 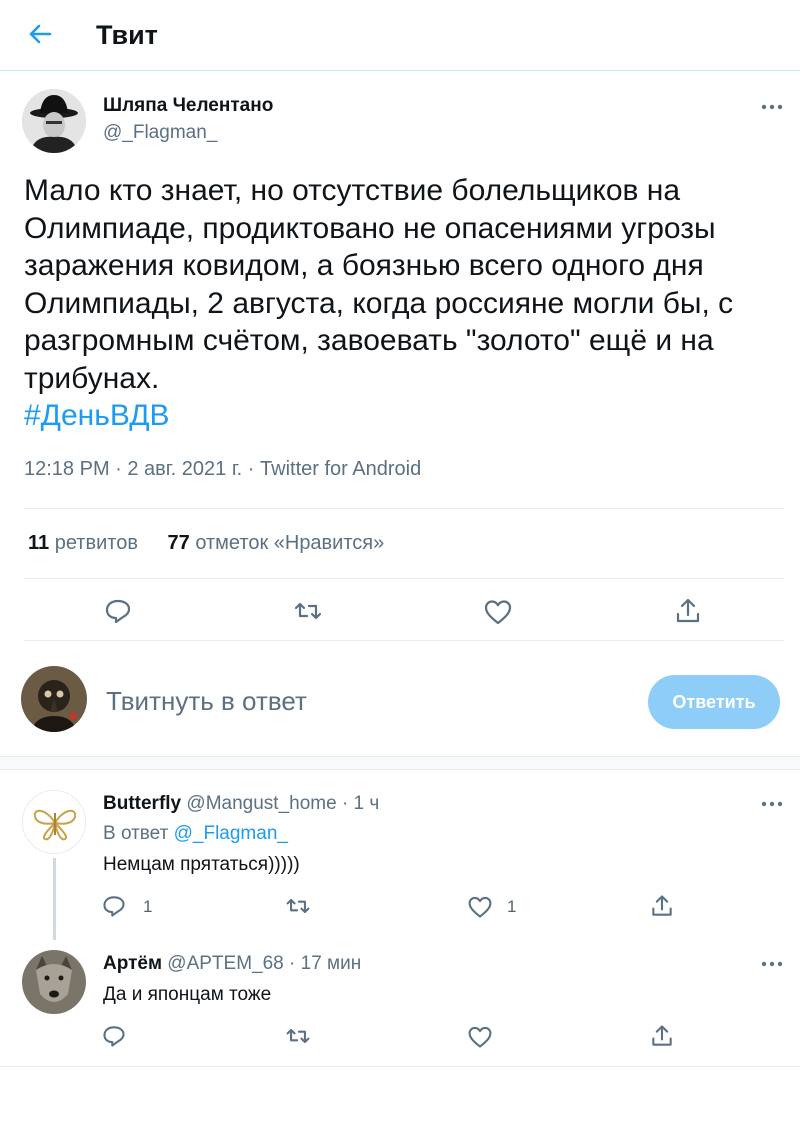 I want to click on reply-author-name: Артём, so click(x=132, y=963).